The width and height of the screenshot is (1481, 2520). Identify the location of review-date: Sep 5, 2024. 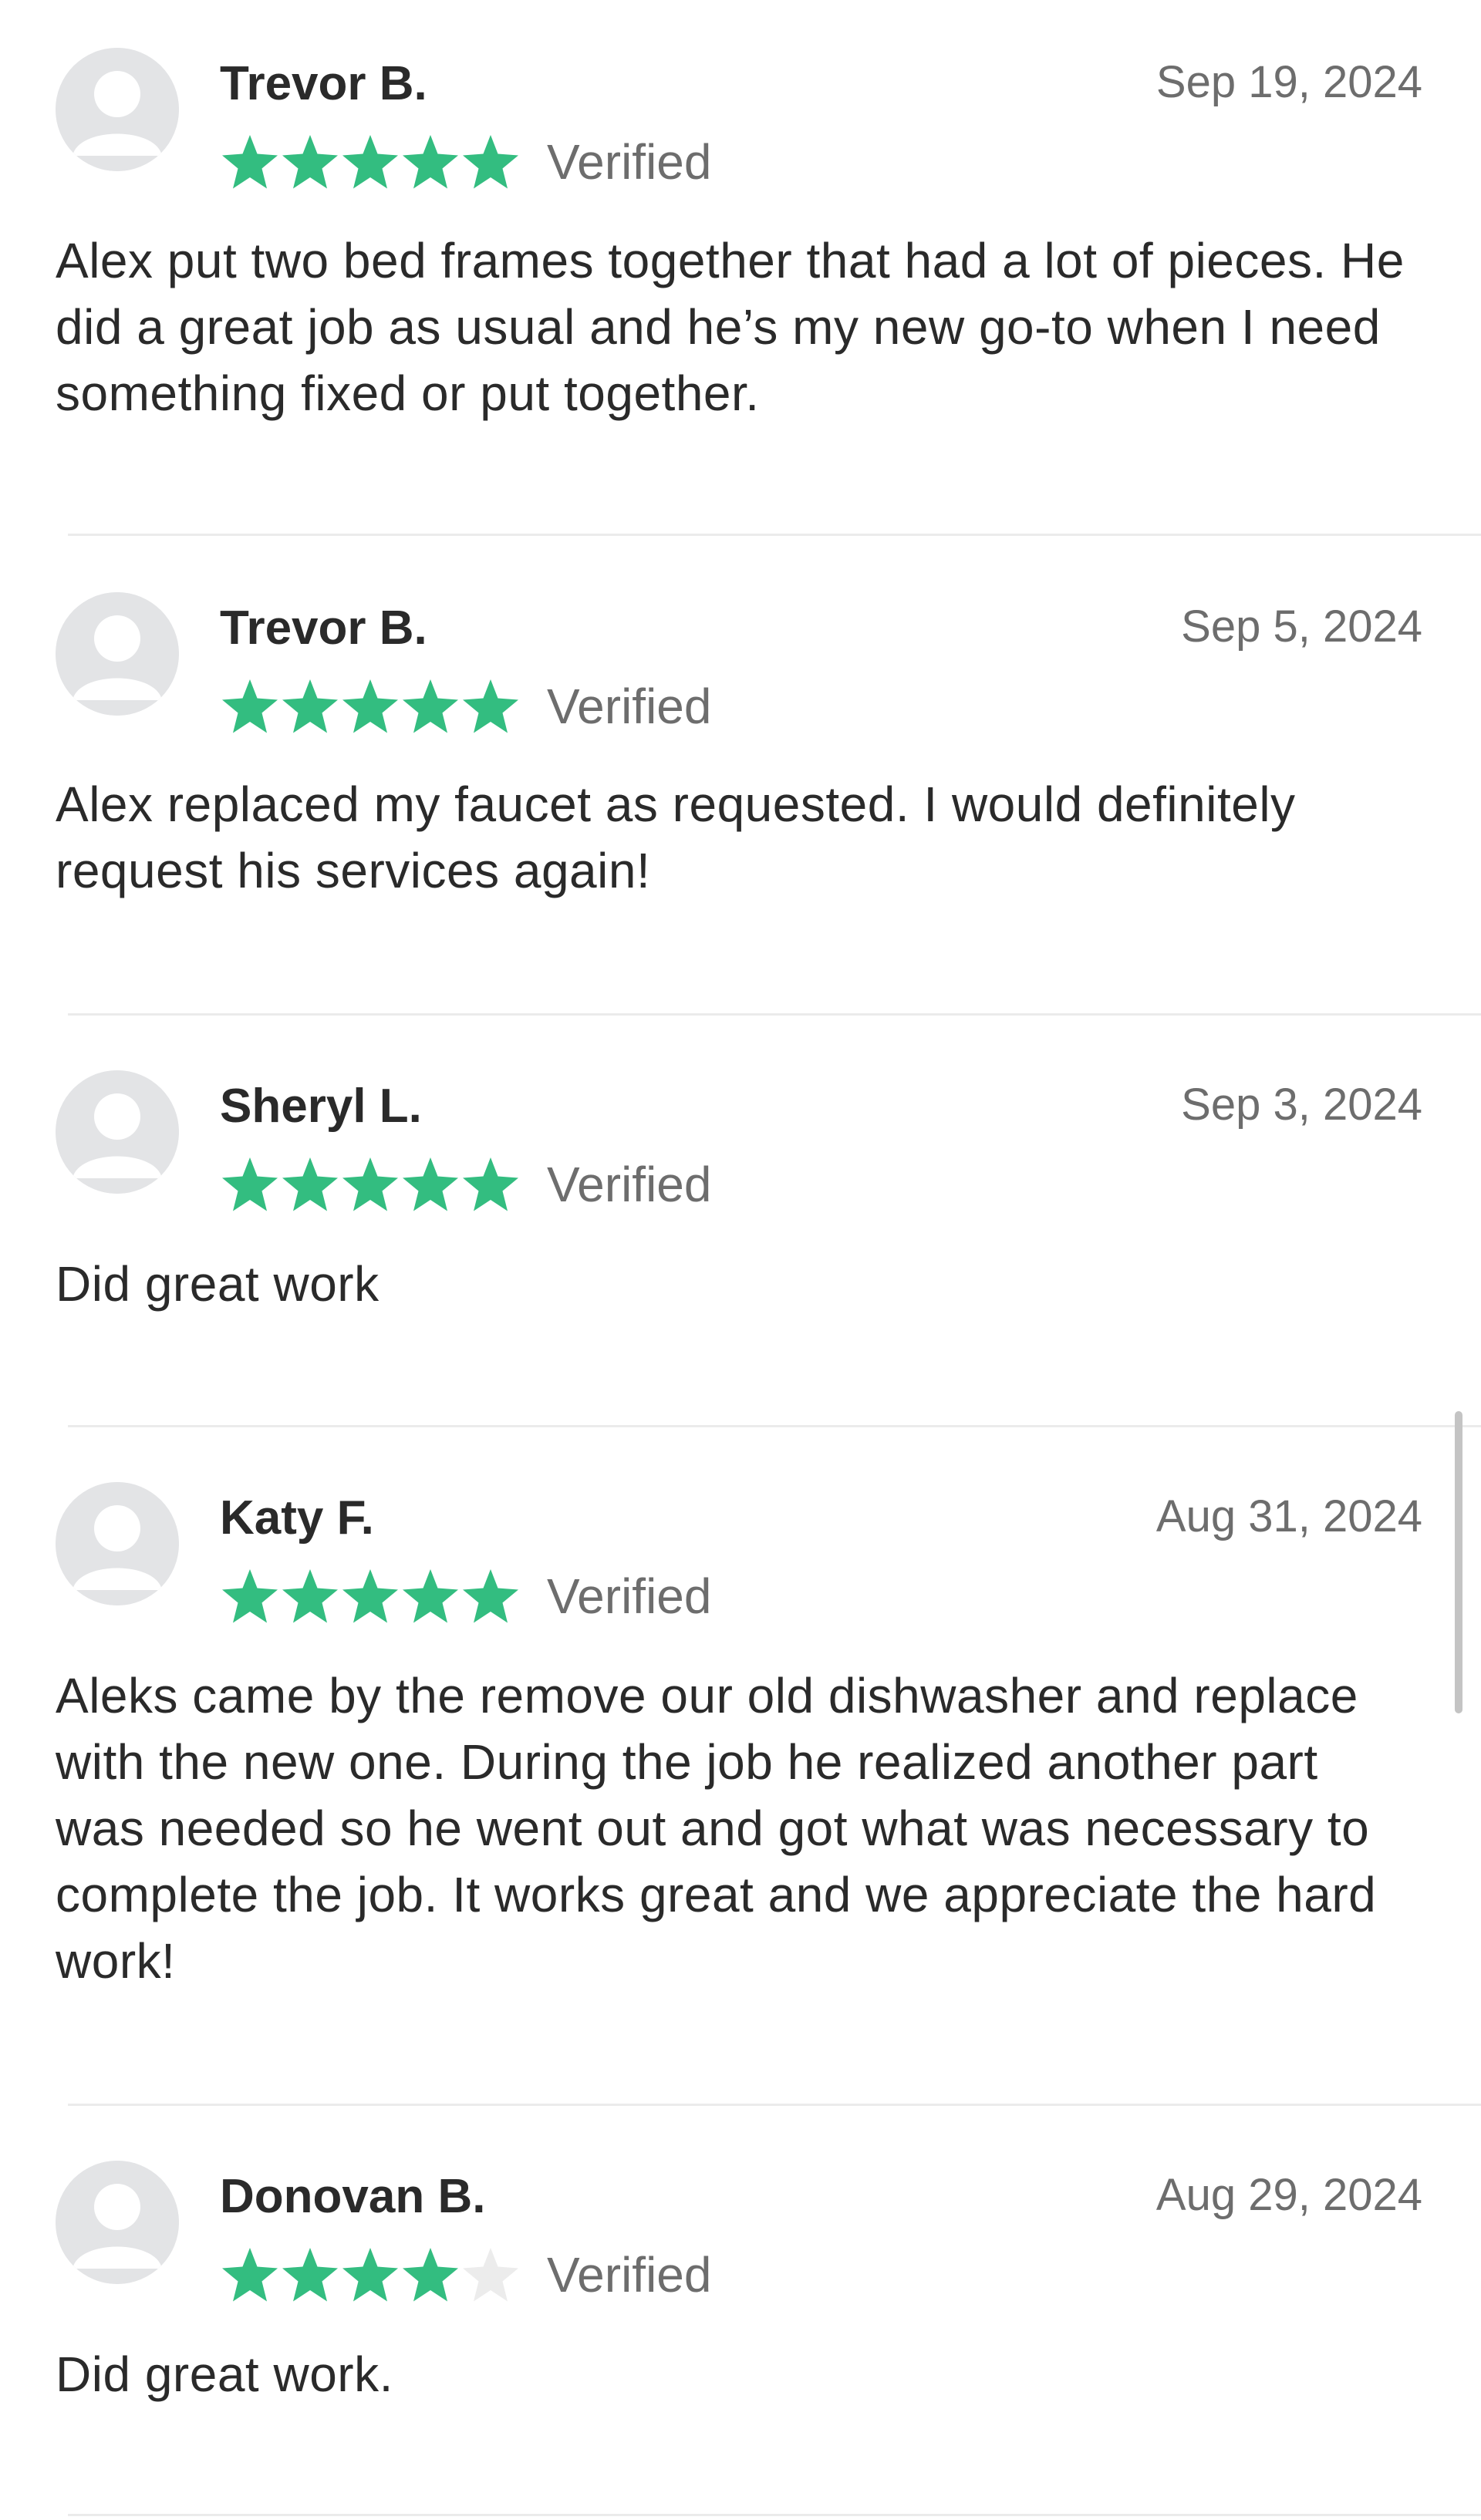
(1301, 626).